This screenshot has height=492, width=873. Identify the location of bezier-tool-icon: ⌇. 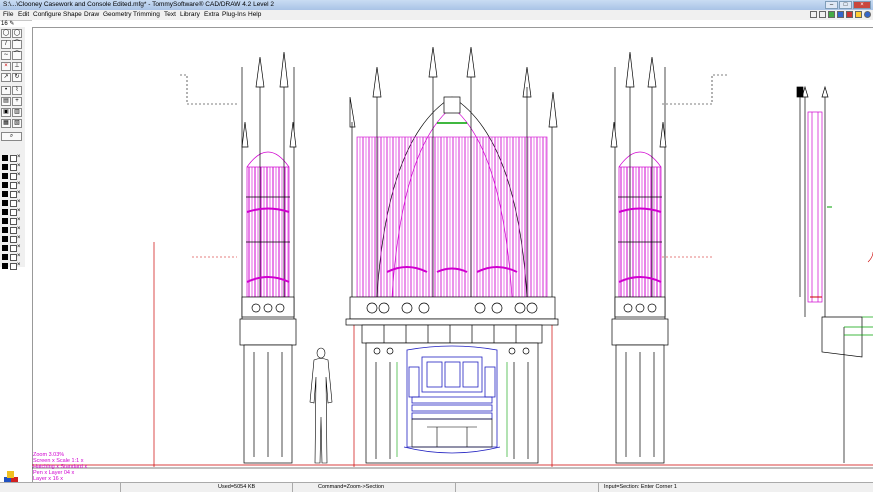
(17, 90).